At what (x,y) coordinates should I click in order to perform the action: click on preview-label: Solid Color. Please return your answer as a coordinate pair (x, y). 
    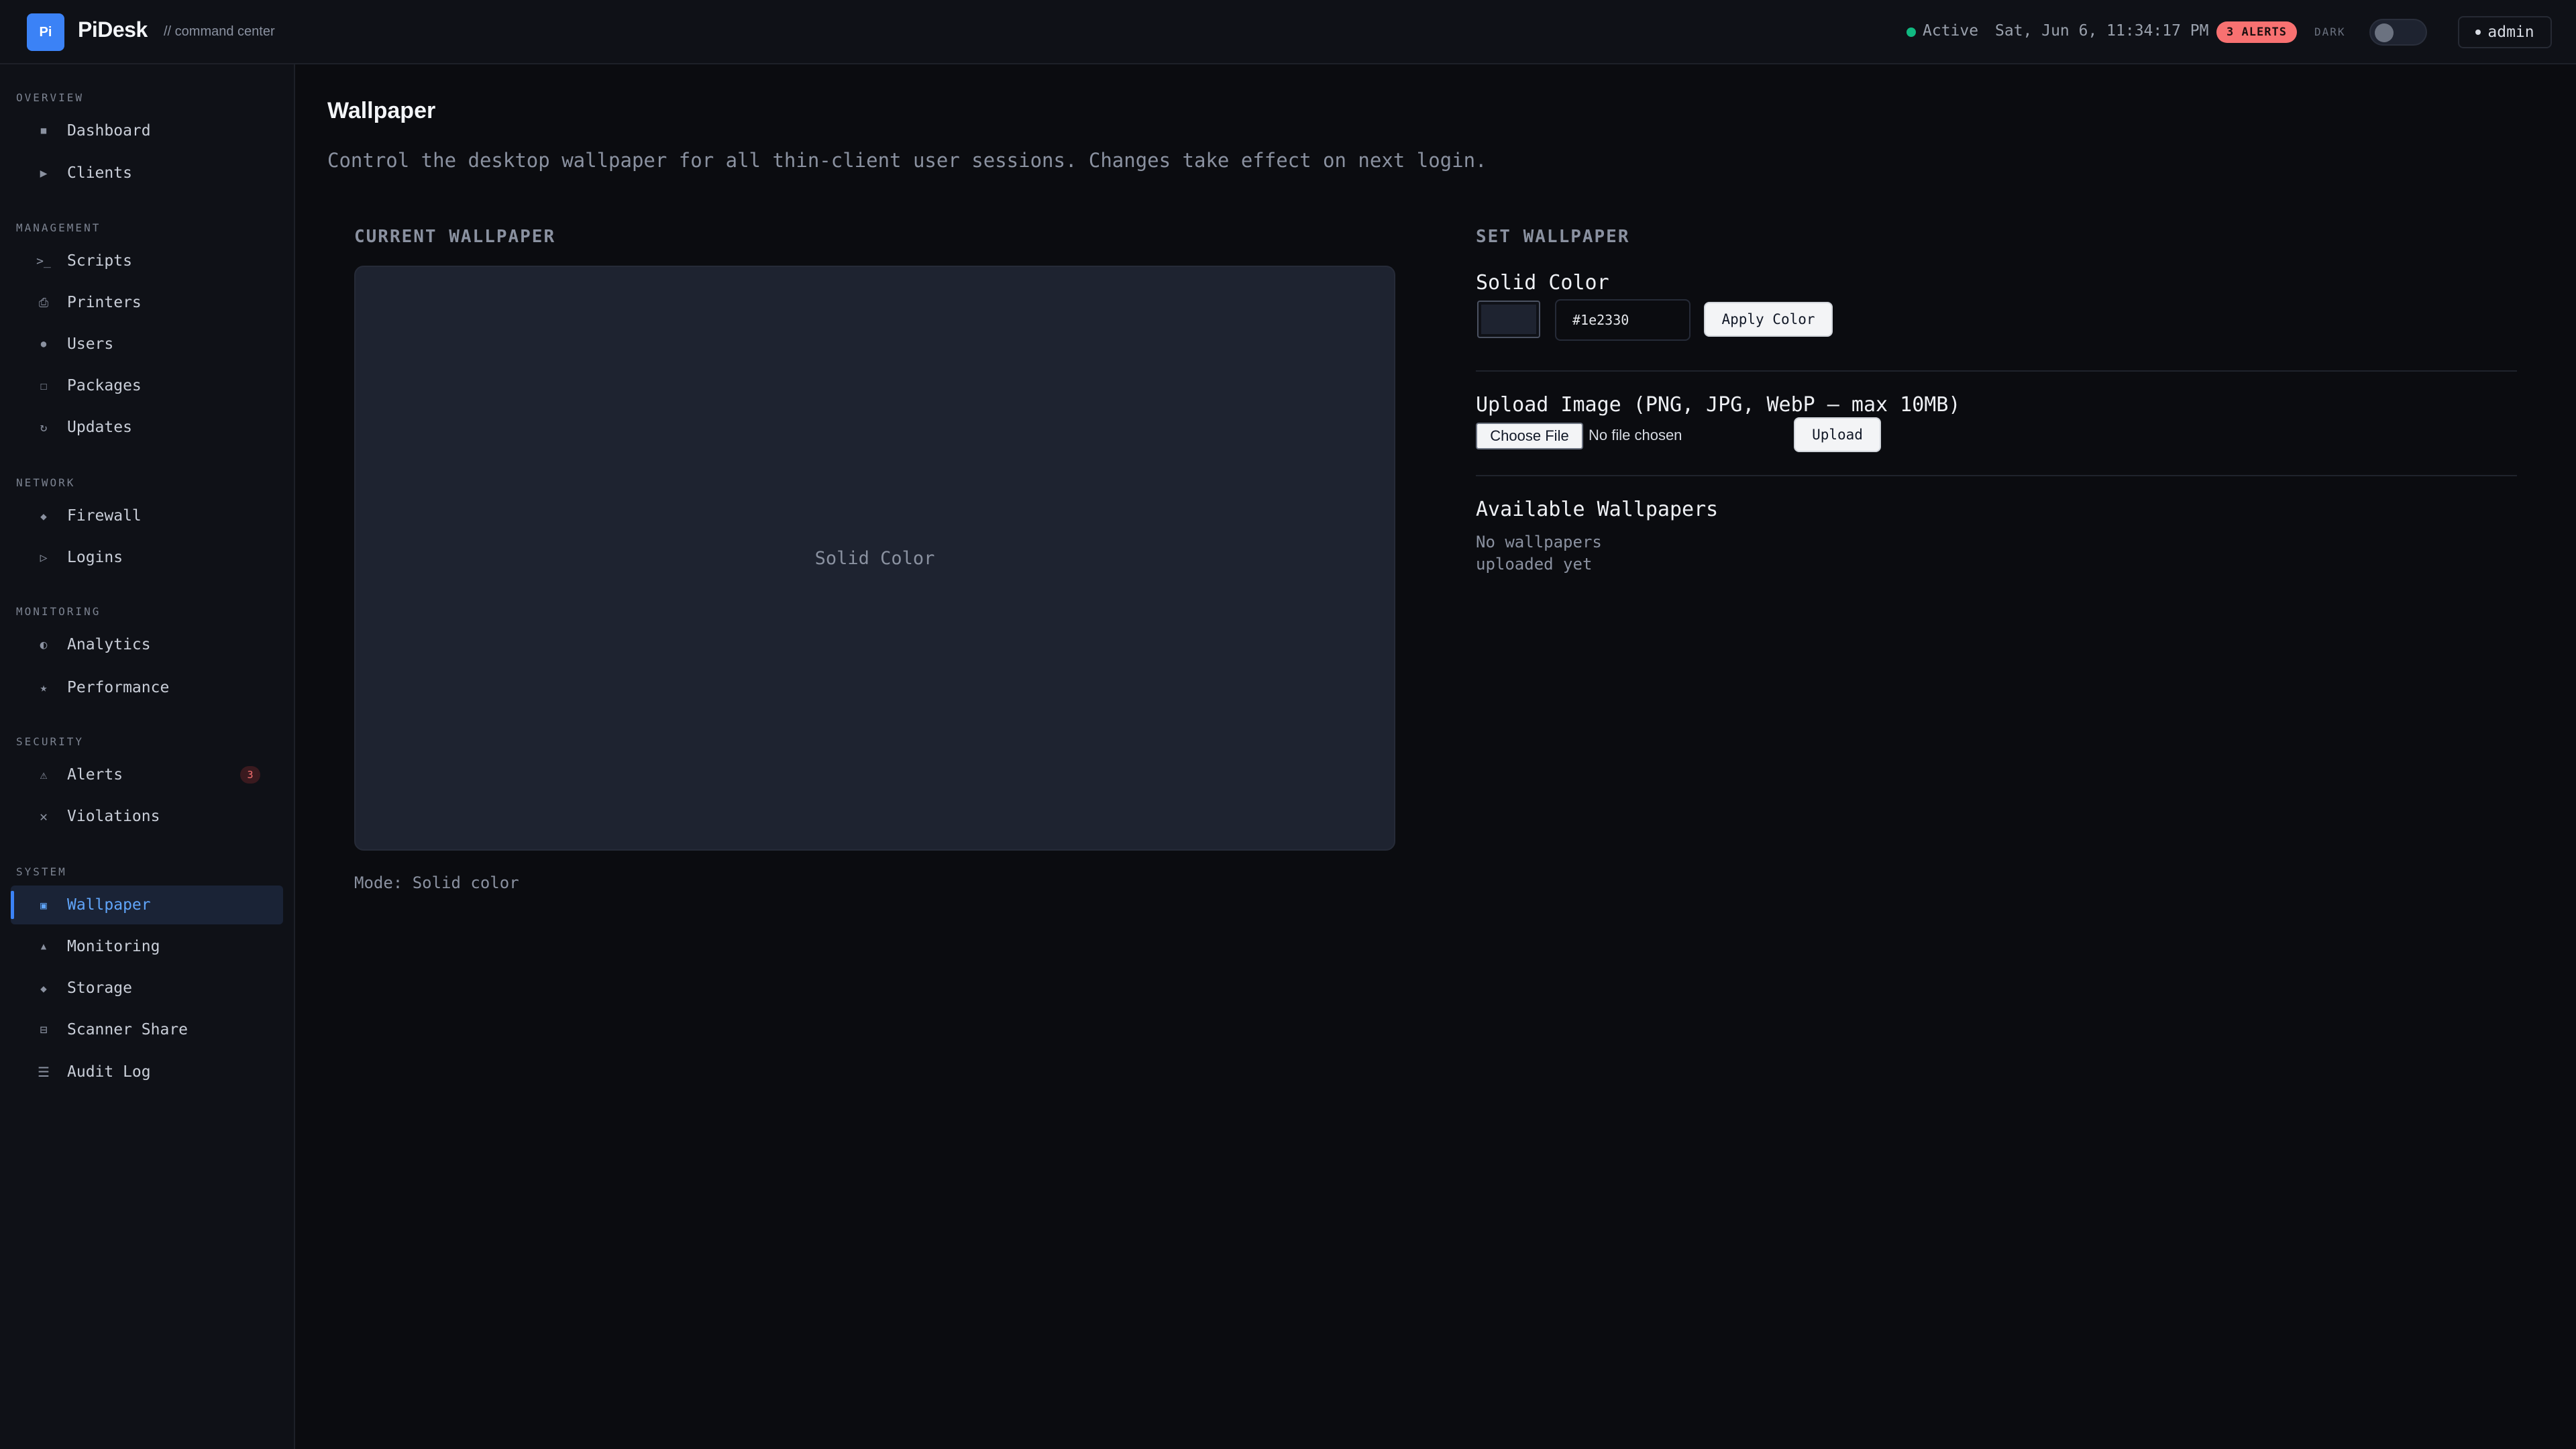
    Looking at the image, I should click on (874, 558).